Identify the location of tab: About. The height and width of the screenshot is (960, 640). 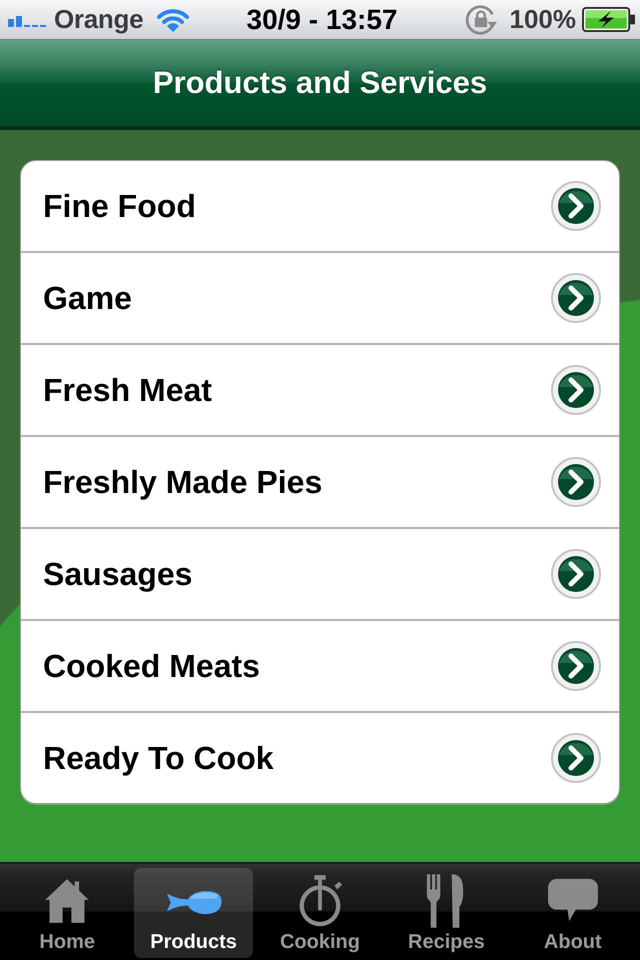
(573, 913).